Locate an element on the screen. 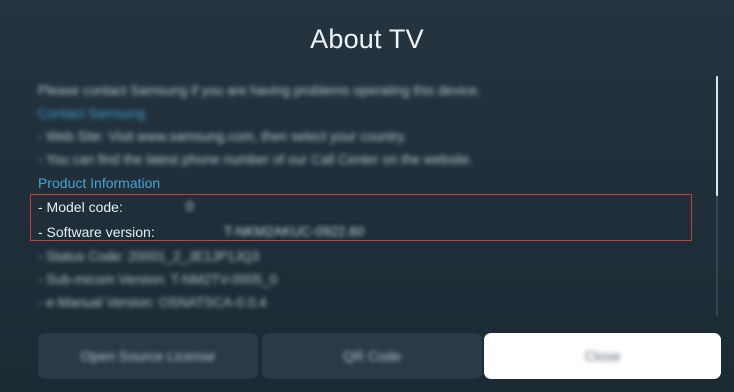 This screenshot has height=392, width=734. e-manual-version-line: - e-Manual Version: OSNATSCA-0.0.4 is located at coordinates (152, 302).